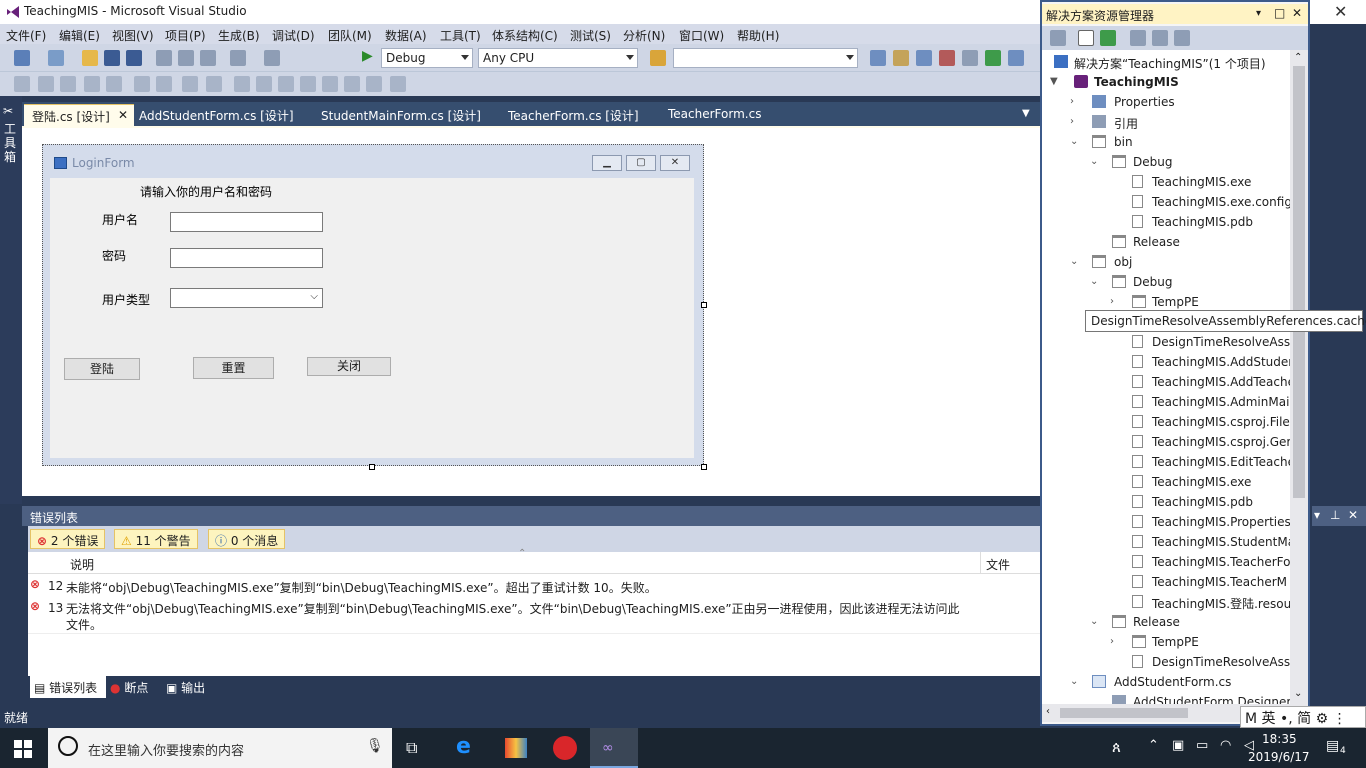 This screenshot has width=1366, height=768. Describe the element at coordinates (1298, 693) in the screenshot. I see `scroll-down-icon: ⌄` at that location.